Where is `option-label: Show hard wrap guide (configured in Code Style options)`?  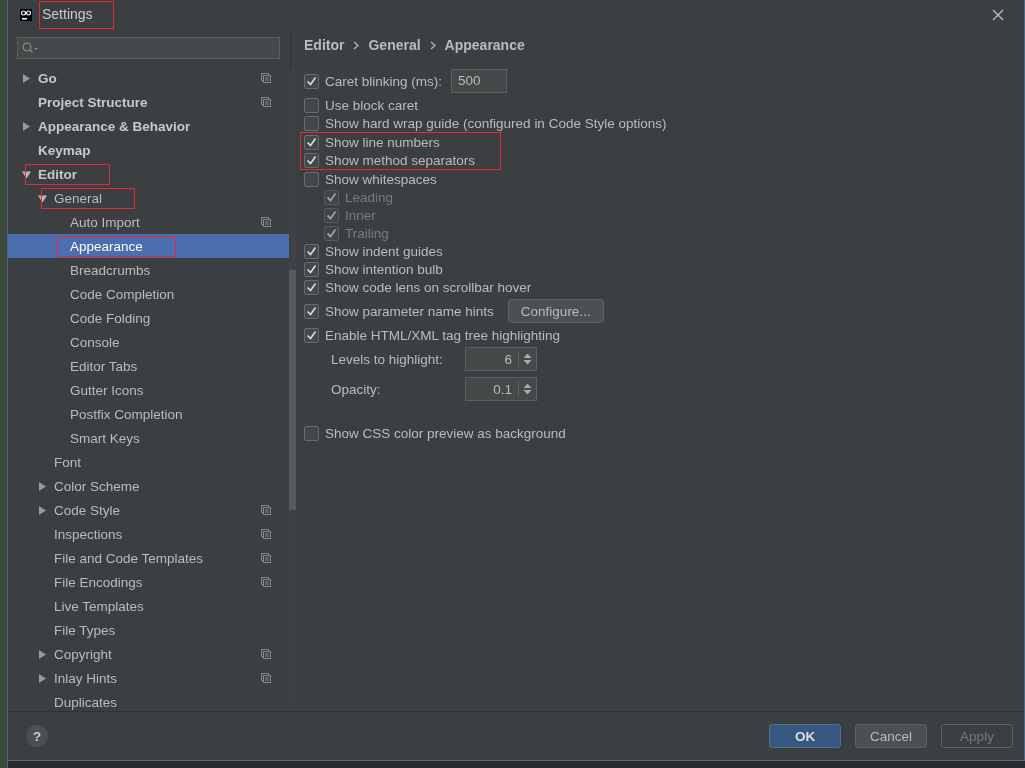
option-label: Show hard wrap guide (configured in Code Style options) is located at coordinates (496, 123).